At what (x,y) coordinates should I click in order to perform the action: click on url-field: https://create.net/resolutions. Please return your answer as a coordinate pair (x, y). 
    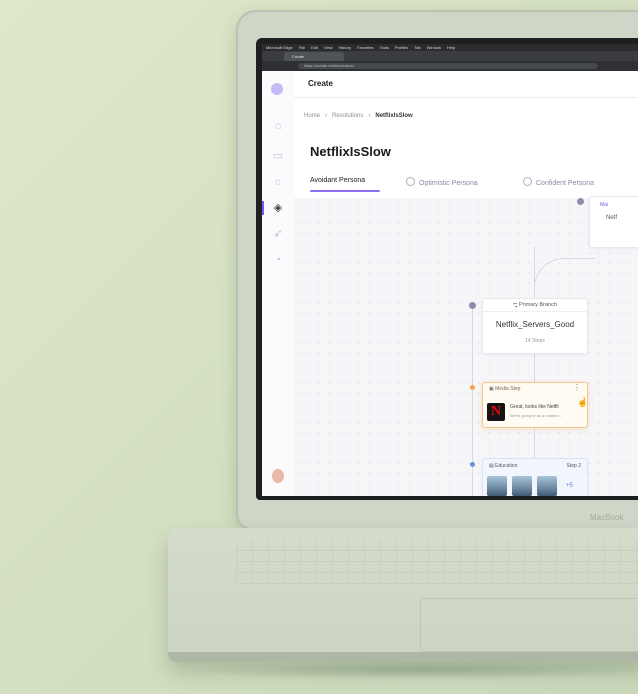
    Looking at the image, I should click on (448, 66).